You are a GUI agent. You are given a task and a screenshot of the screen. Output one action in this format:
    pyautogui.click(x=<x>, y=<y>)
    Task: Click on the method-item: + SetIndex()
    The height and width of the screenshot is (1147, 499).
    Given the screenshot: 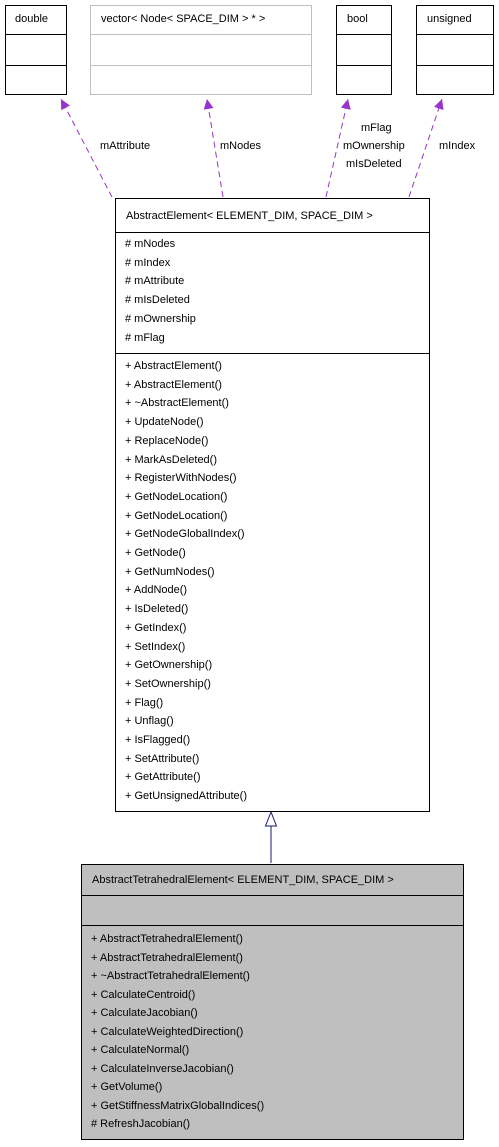 What is the action you would take?
    pyautogui.click(x=155, y=646)
    